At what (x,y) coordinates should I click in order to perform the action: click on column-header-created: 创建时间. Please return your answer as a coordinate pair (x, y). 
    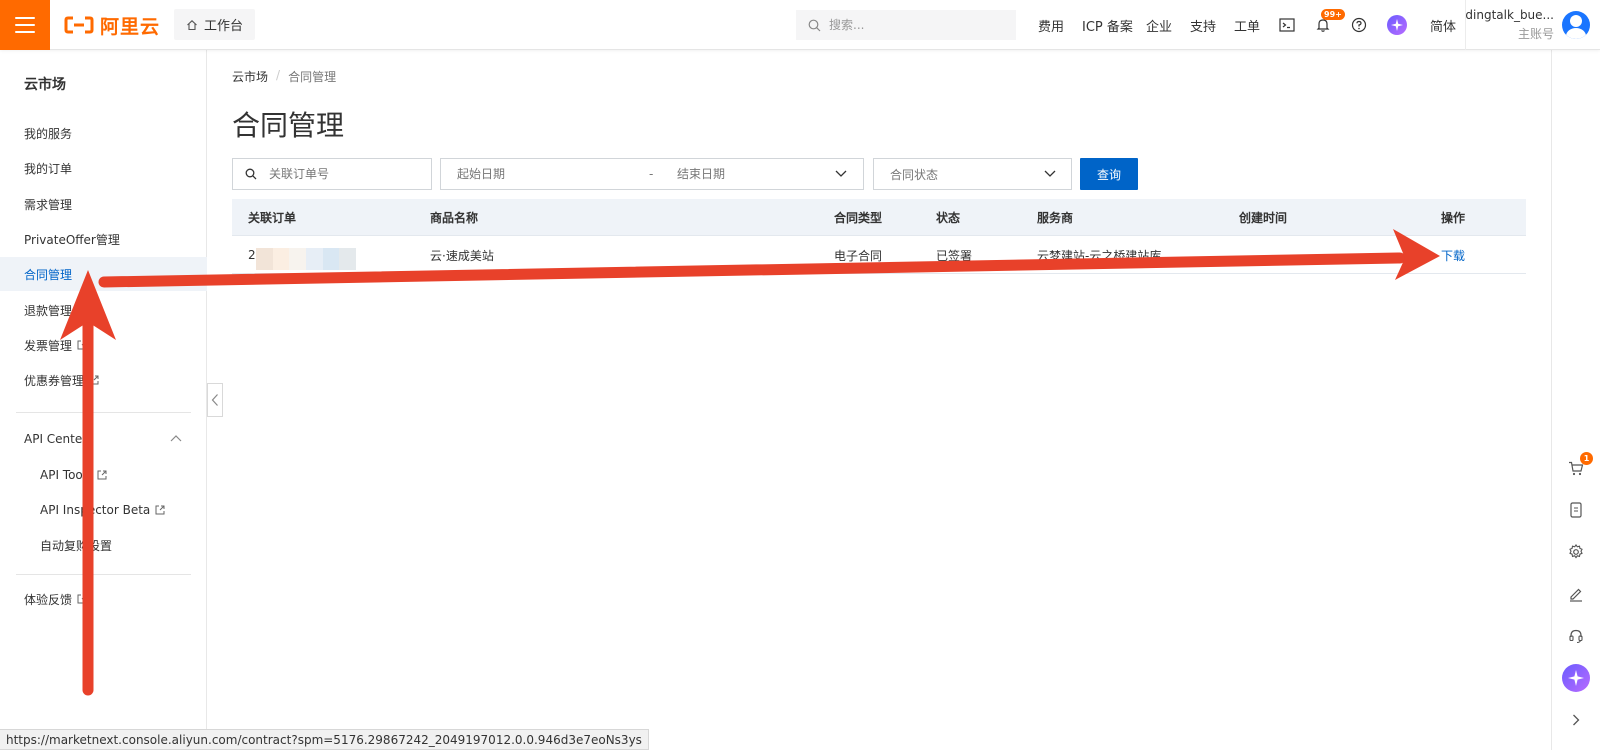
    Looking at the image, I should click on (1263, 218).